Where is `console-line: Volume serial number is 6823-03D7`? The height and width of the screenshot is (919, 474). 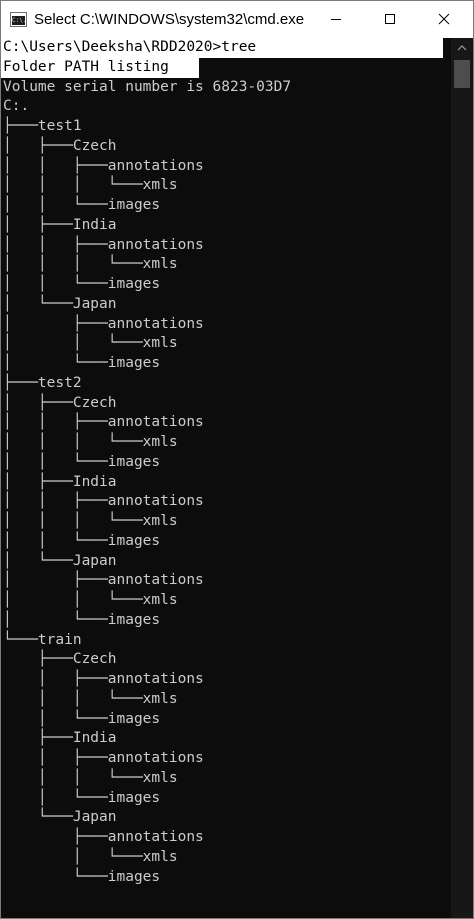
console-line: Volume serial number is 6823-03D7 is located at coordinates (147, 86).